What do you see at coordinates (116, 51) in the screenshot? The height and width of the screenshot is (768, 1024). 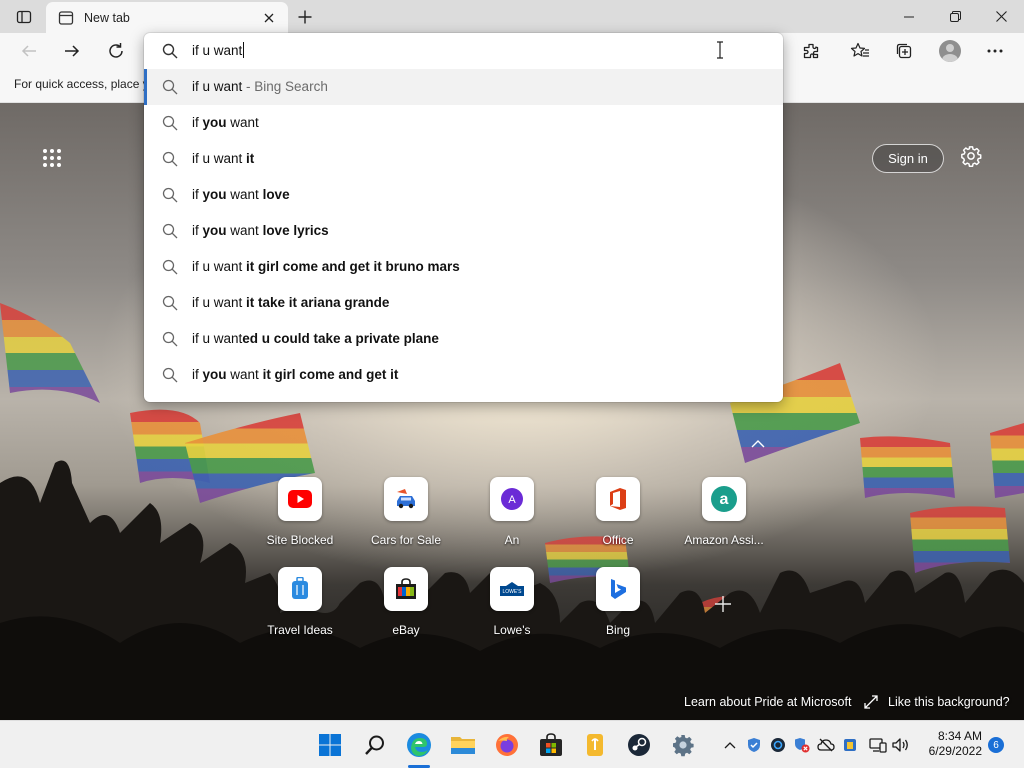 I see `refresh-button` at bounding box center [116, 51].